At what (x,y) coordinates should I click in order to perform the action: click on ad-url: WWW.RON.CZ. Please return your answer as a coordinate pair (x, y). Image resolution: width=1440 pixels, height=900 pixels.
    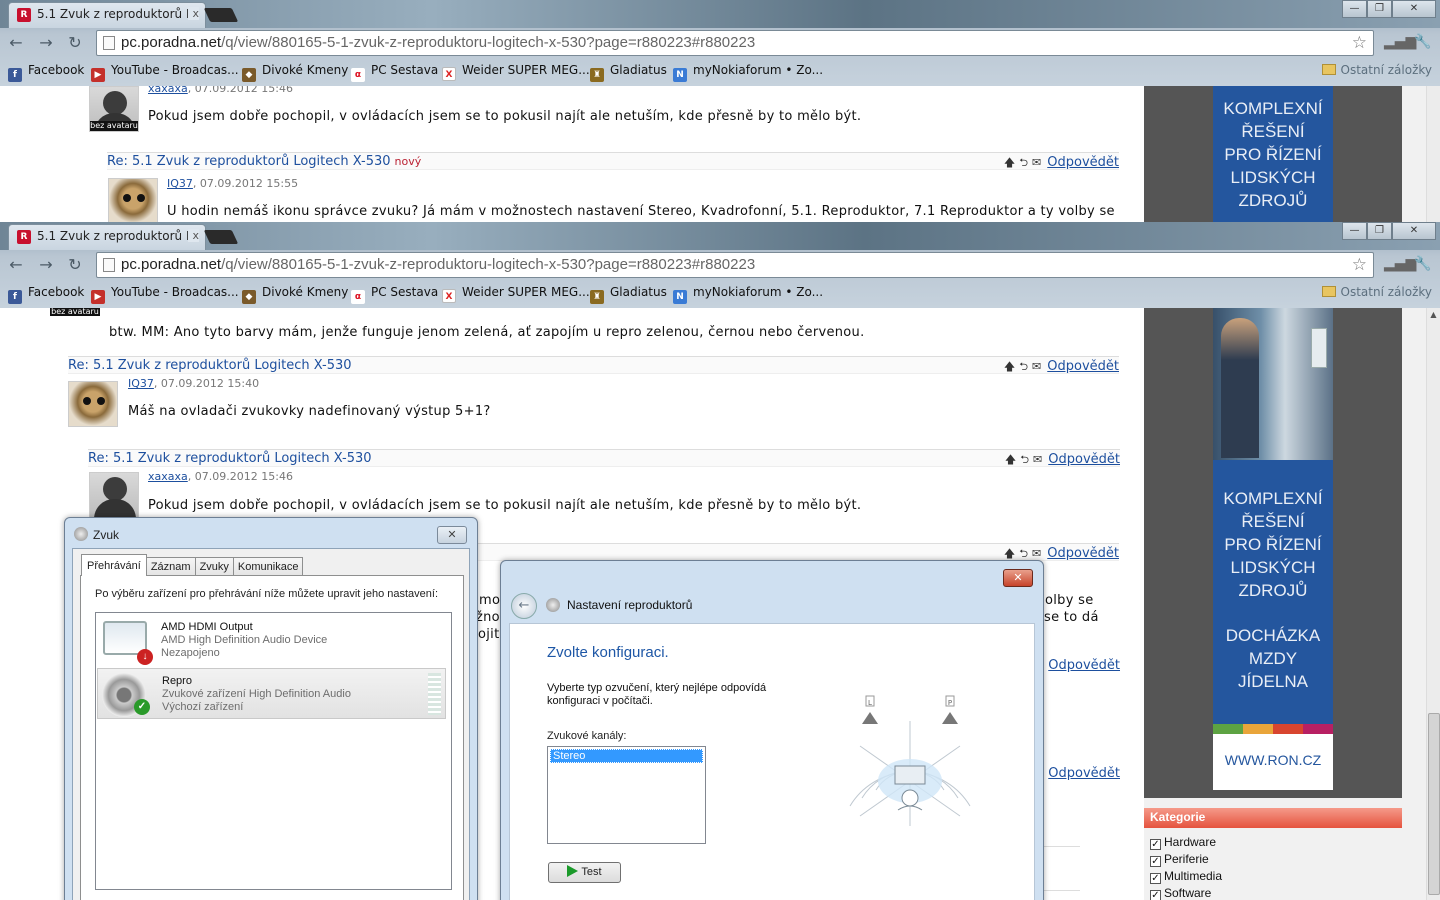
    Looking at the image, I should click on (1273, 762).